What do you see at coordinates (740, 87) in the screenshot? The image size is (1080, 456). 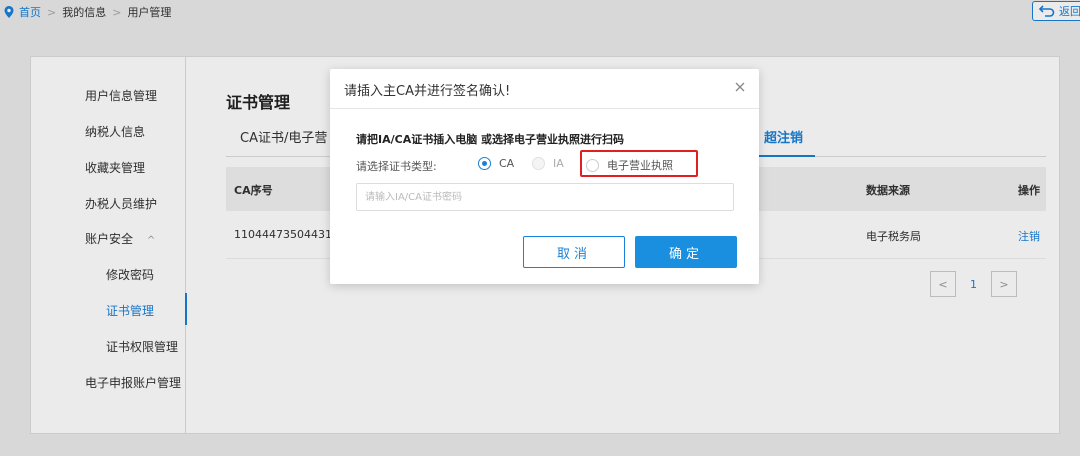 I see `close-icon` at bounding box center [740, 87].